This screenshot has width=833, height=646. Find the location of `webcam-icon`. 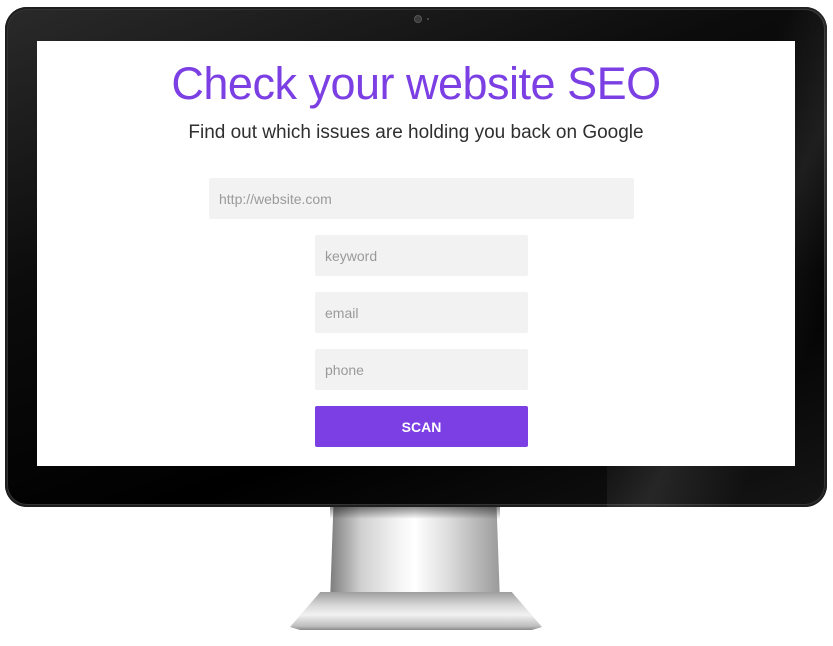

webcam-icon is located at coordinates (418, 19).